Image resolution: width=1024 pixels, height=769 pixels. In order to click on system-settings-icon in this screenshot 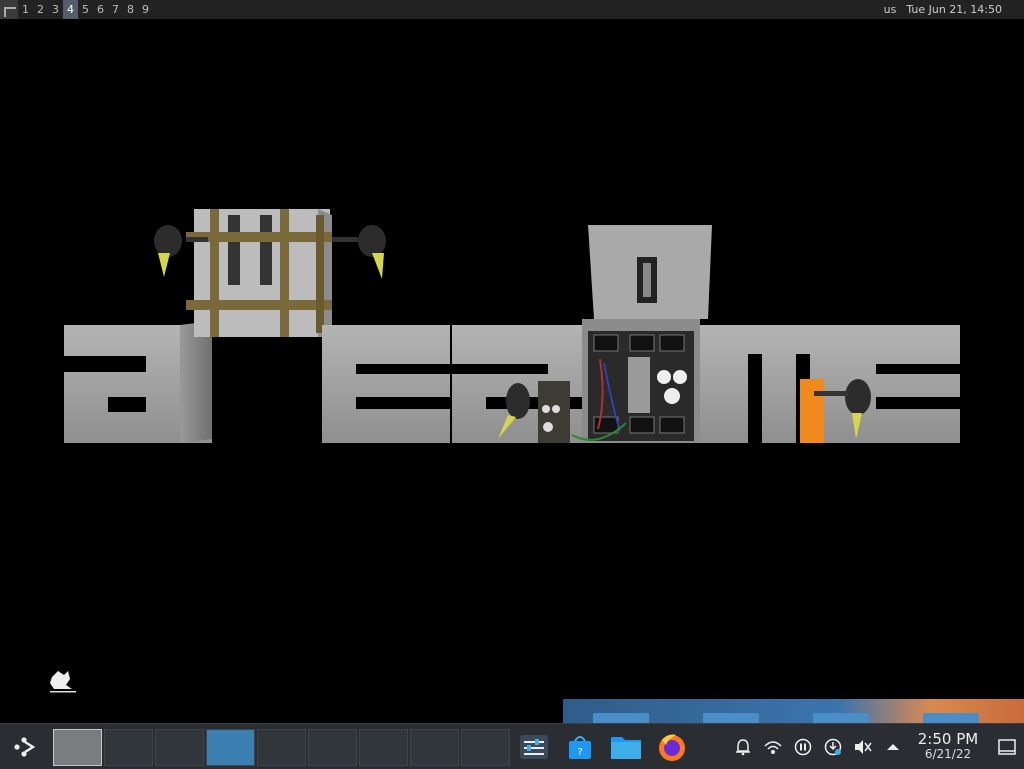, I will do `click(534, 746)`.